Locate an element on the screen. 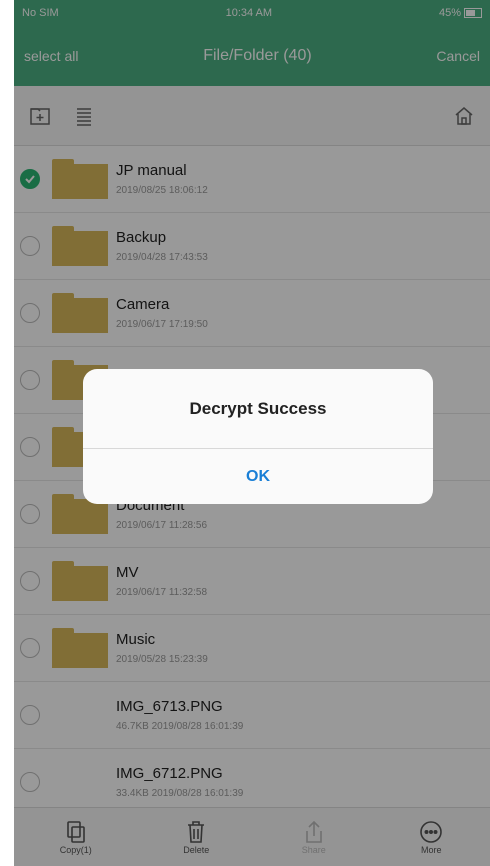 Image resolution: width=490 pixels, height=866 pixels. ok-button: OK is located at coordinates (258, 476).